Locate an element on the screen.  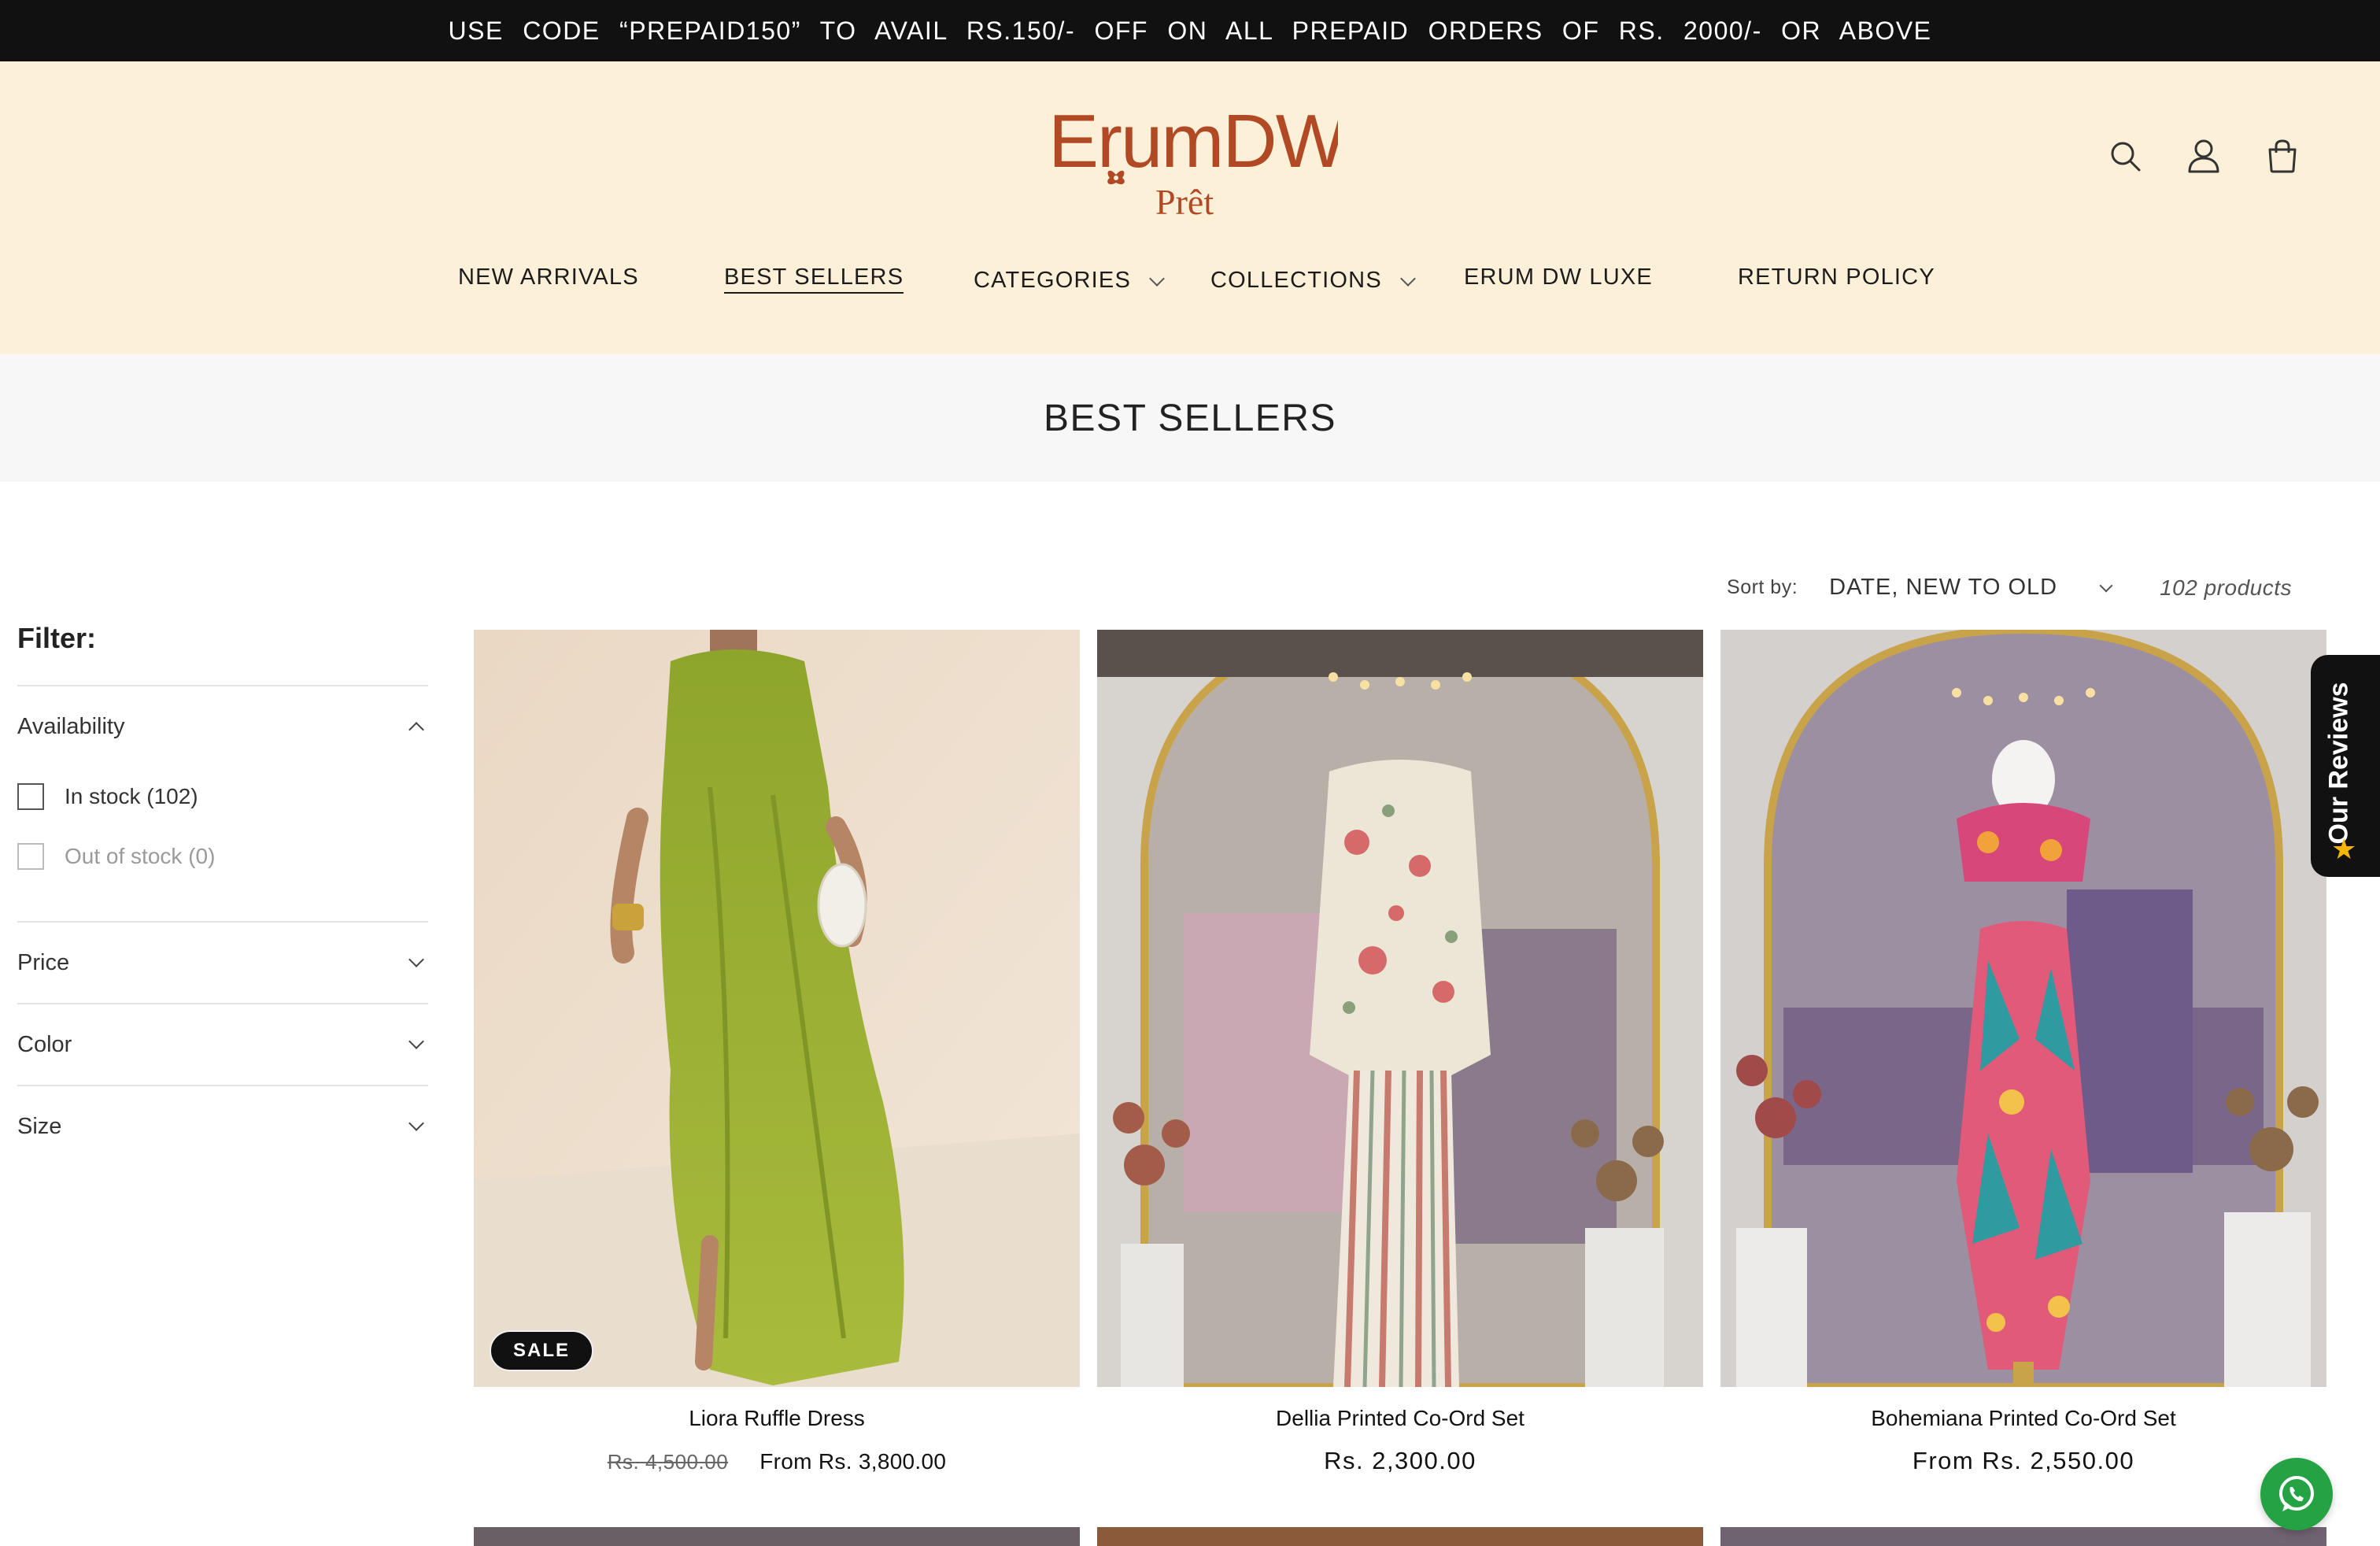
nav-best-sellers: BEST SELLERS is located at coordinates (814, 279).